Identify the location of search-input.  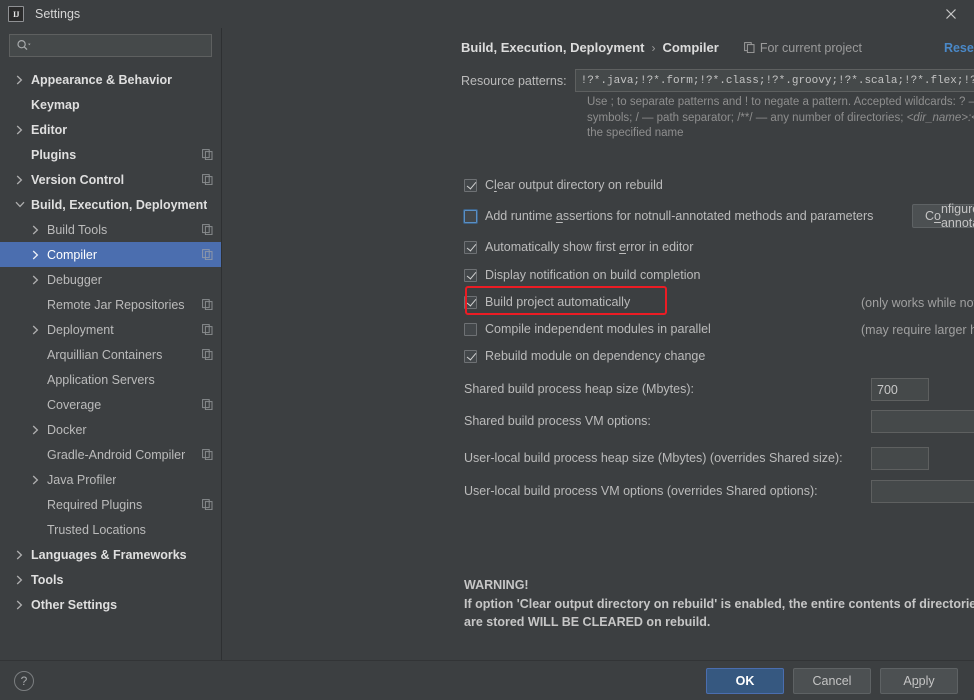
(110, 45).